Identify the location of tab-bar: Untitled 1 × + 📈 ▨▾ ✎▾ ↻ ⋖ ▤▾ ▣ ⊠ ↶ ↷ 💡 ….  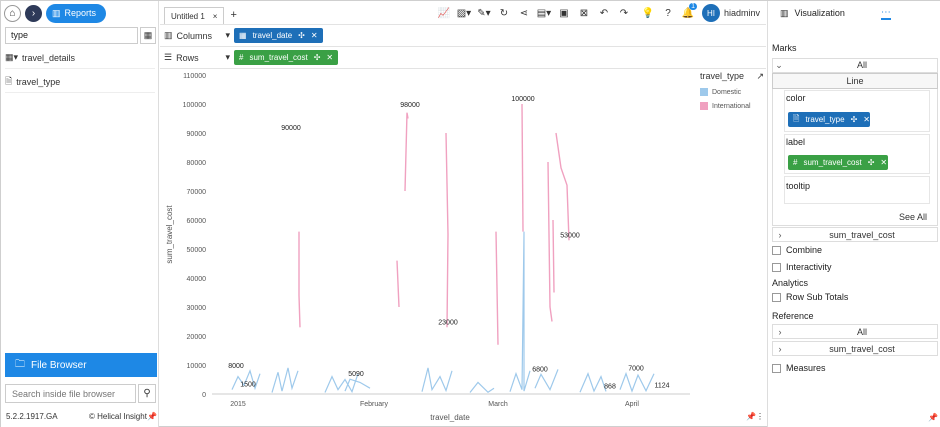
(463, 13).